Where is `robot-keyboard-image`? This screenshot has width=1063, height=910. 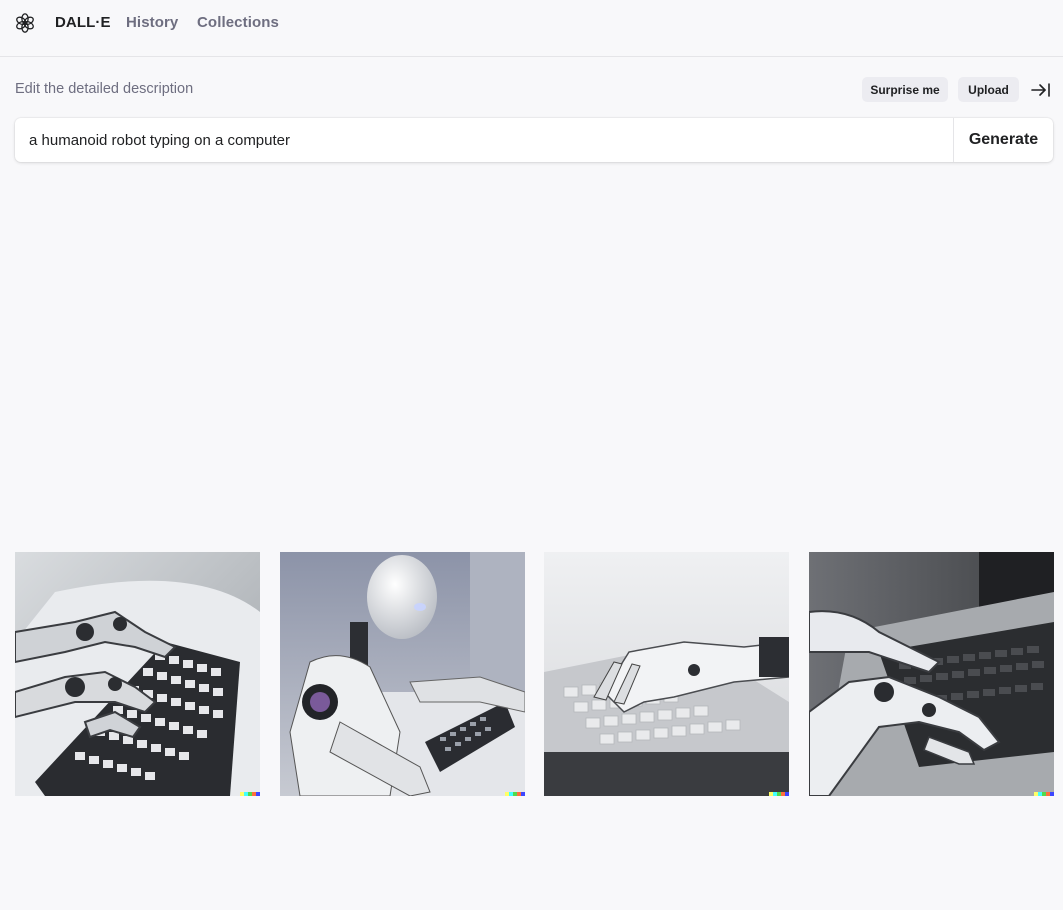 robot-keyboard-image is located at coordinates (137, 674).